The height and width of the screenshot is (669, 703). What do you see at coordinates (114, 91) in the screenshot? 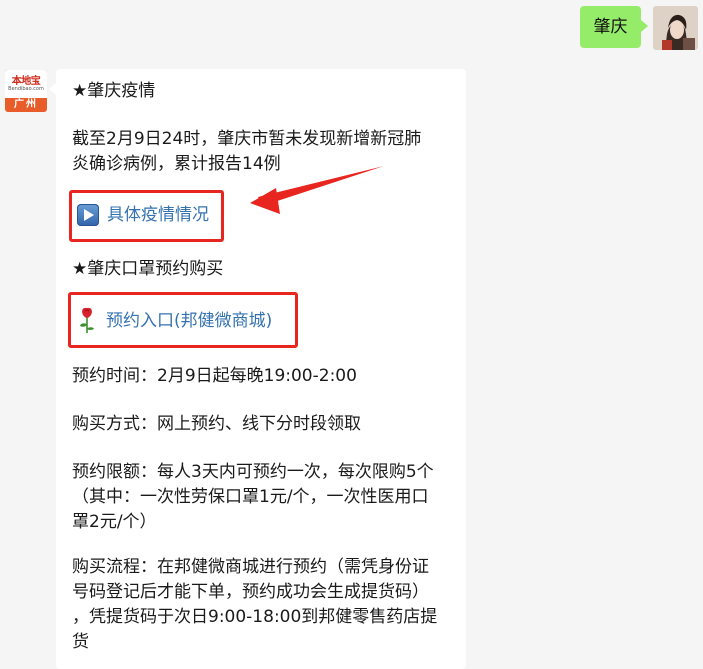
I see `section-heading-epidemic: ★肇庆疫情` at bounding box center [114, 91].